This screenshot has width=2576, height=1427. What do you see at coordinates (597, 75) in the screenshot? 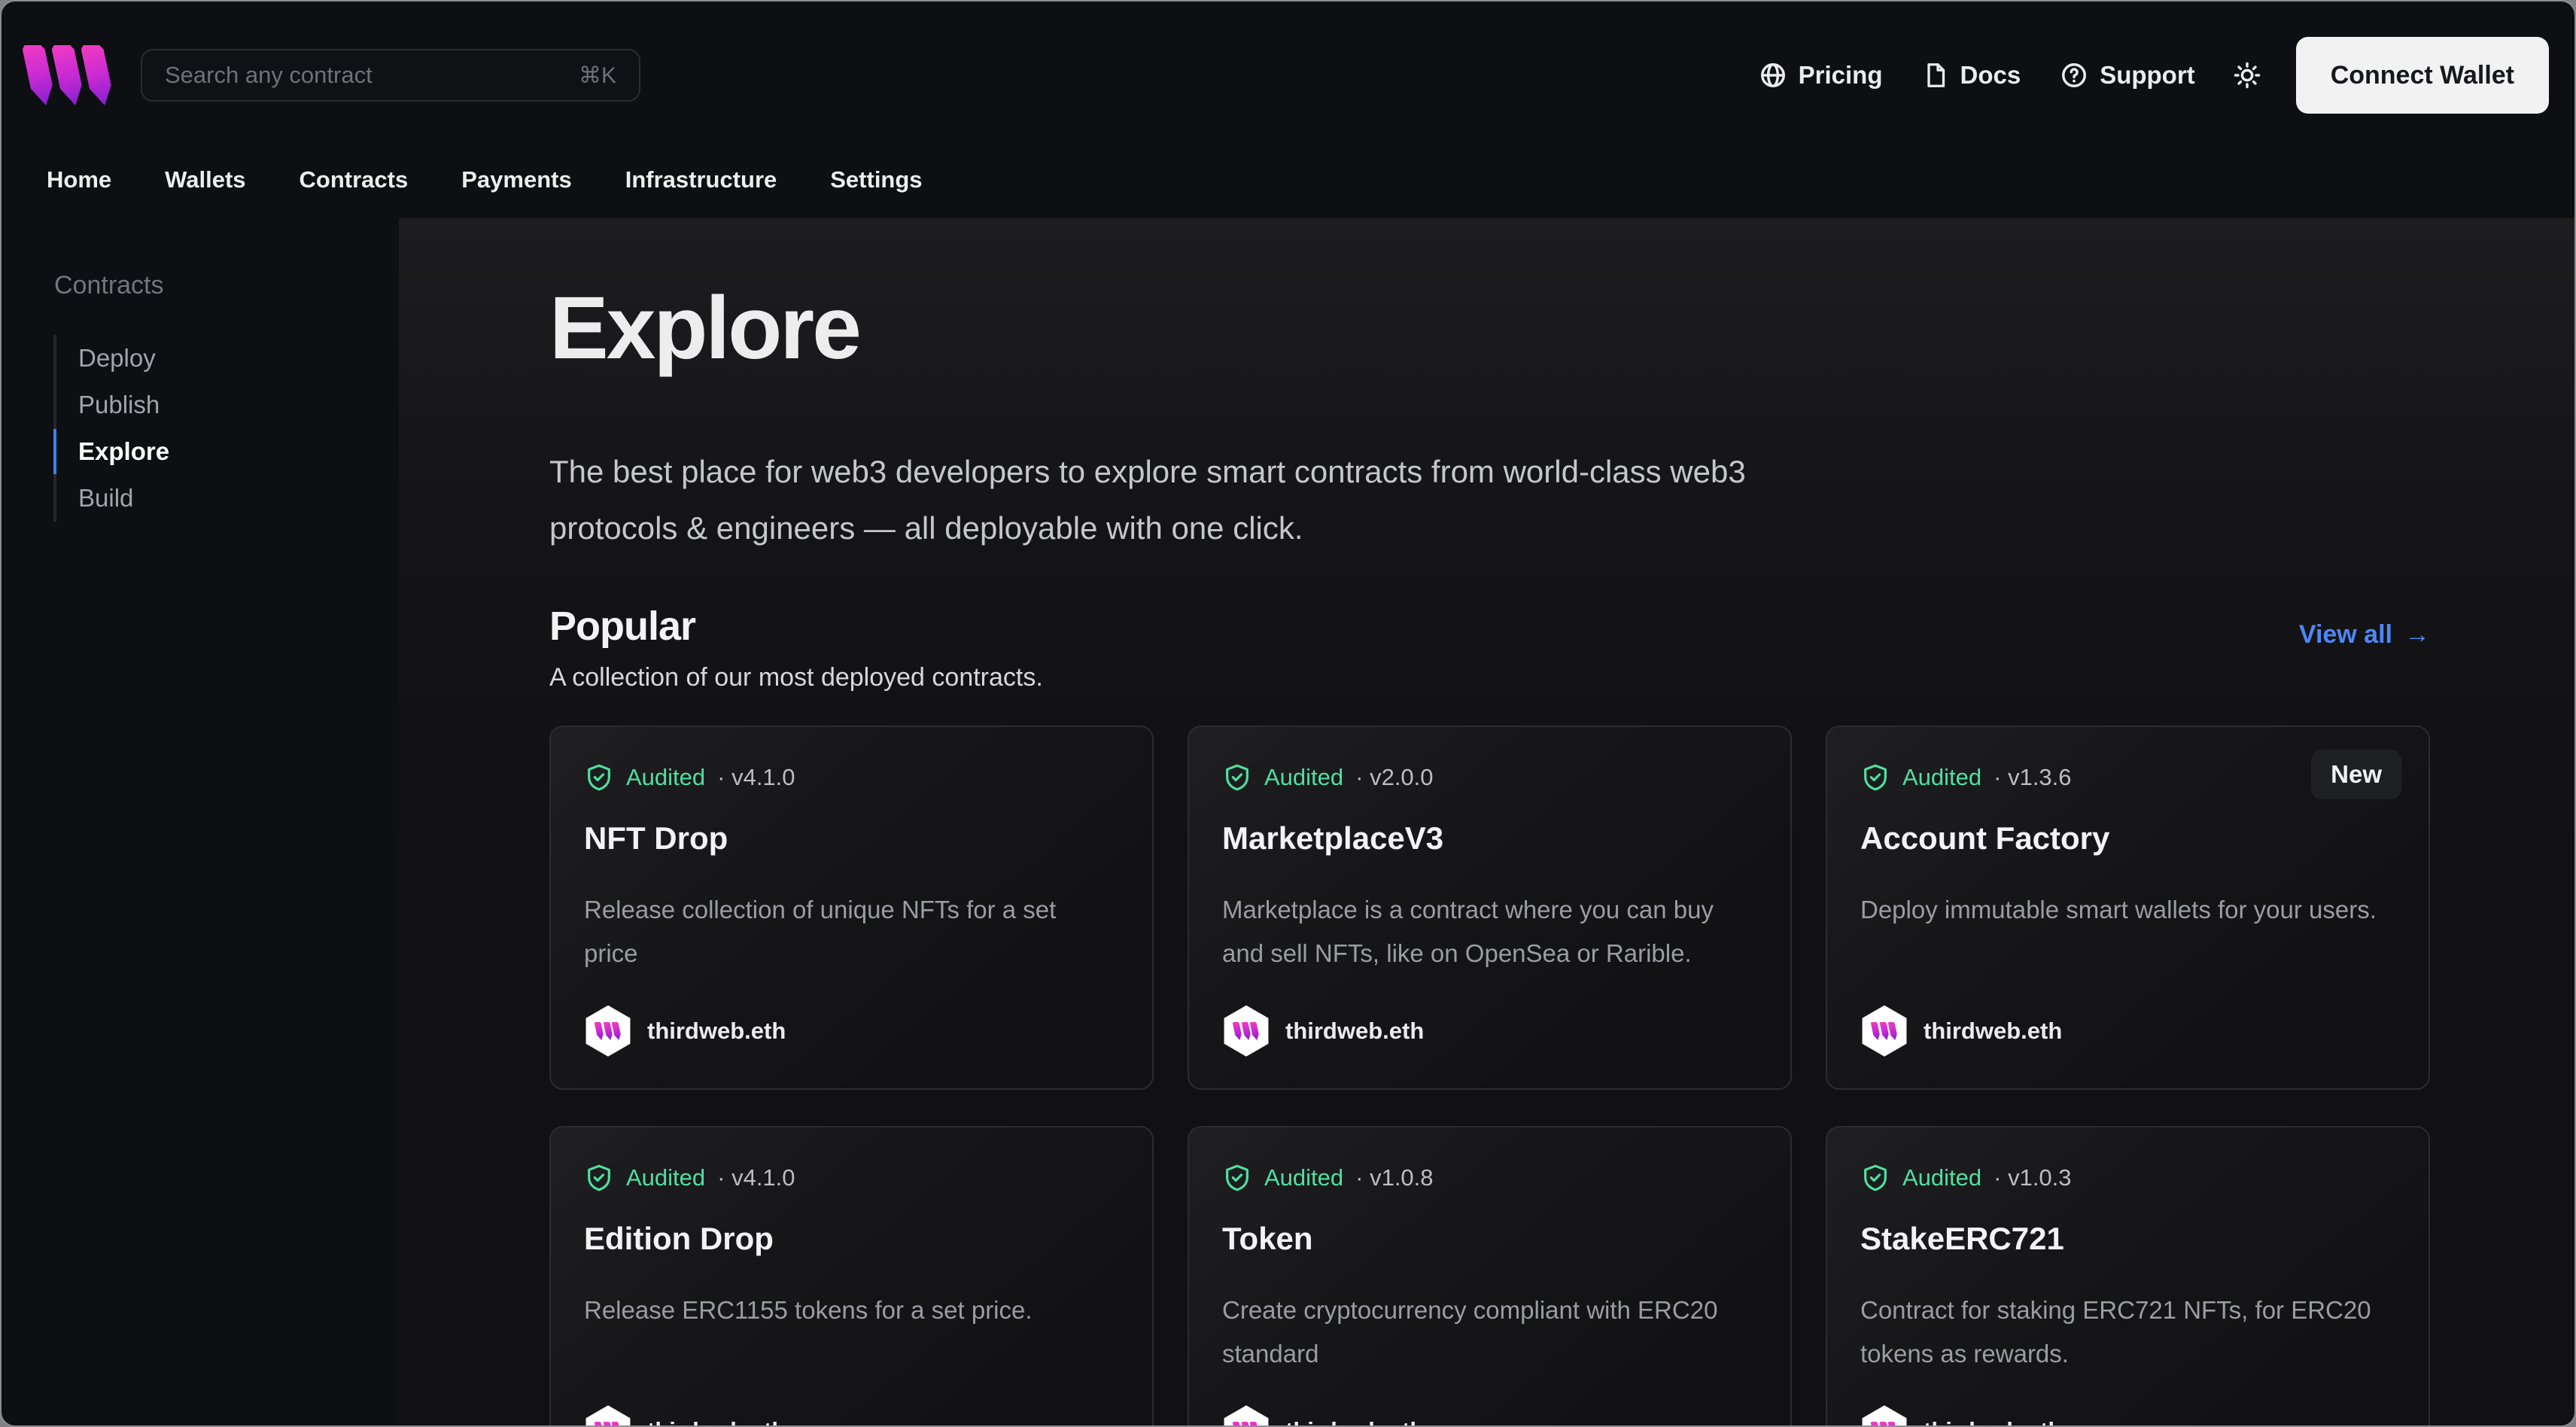
I see `search-shortcut: ⌘K` at bounding box center [597, 75].